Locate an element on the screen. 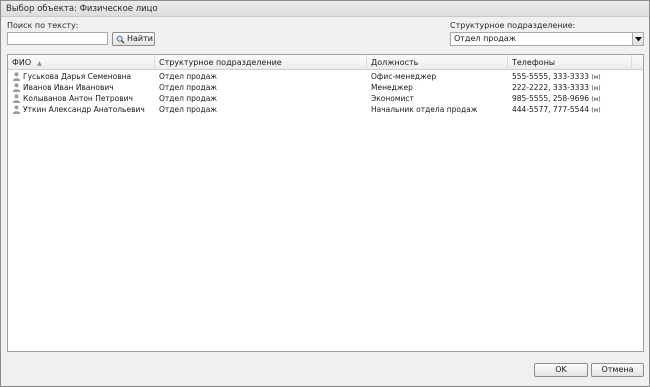 The height and width of the screenshot is (387, 650). find-button: Найти is located at coordinates (133, 39).